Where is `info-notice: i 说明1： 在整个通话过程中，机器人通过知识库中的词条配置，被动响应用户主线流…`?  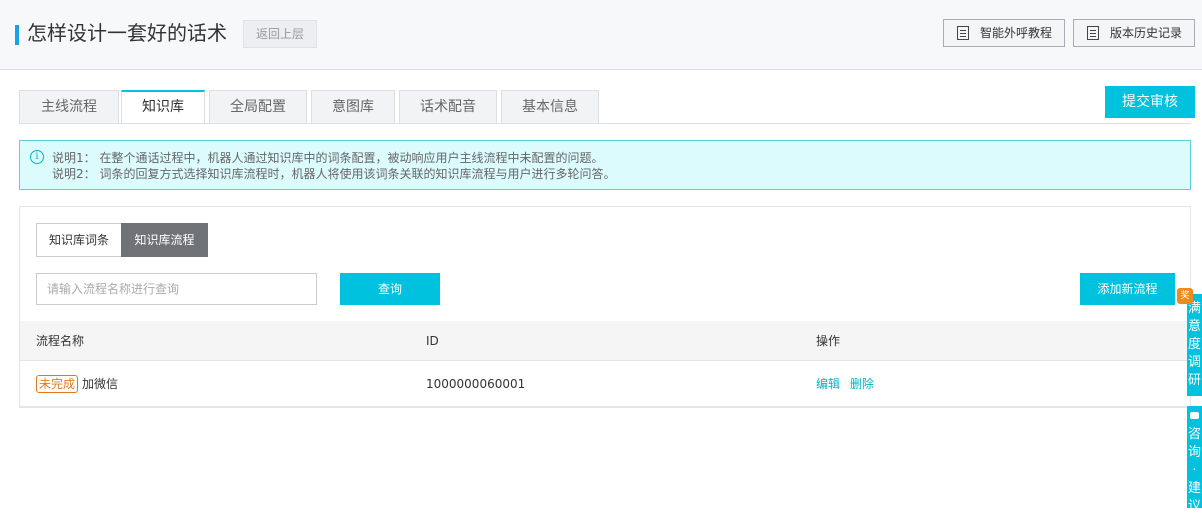
info-notice: i 说明1： 在整个通话过程中，机器人通过知识库中的词条配置，被动响应用户主线流… is located at coordinates (605, 165).